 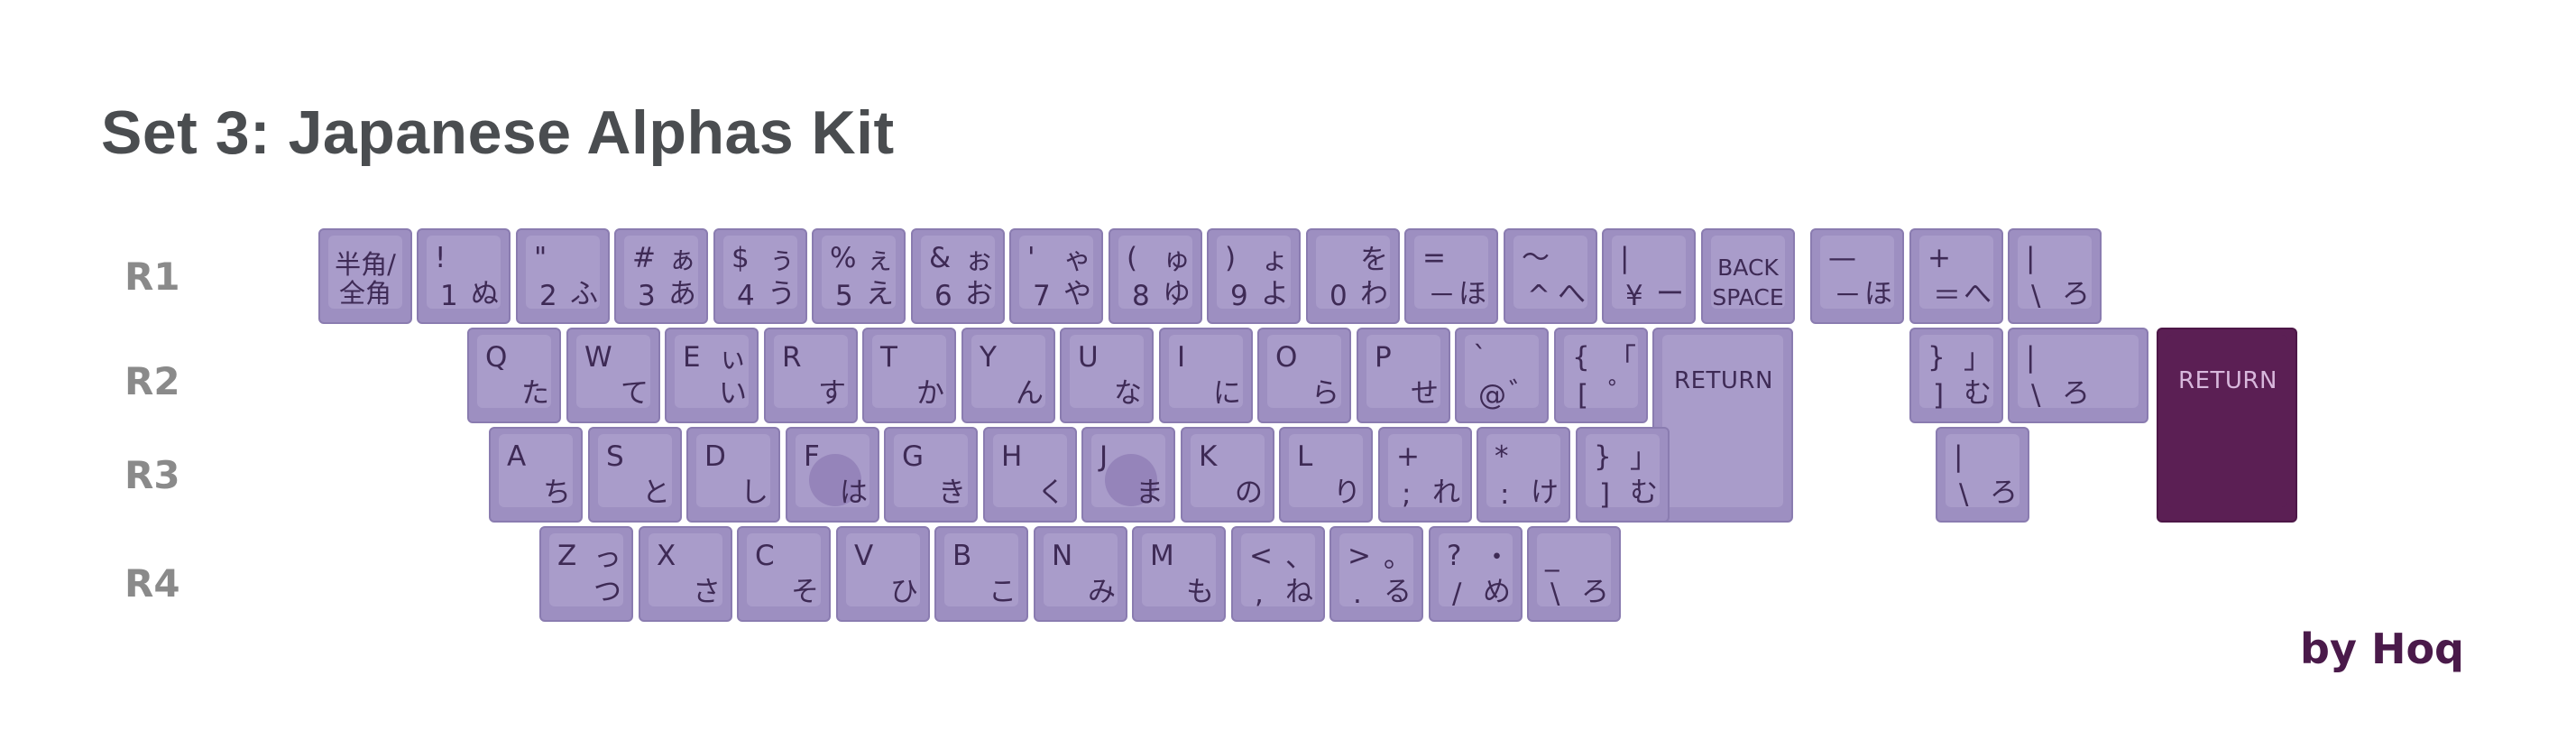 I want to click on legend-top-right: っ, so click(x=607, y=557).